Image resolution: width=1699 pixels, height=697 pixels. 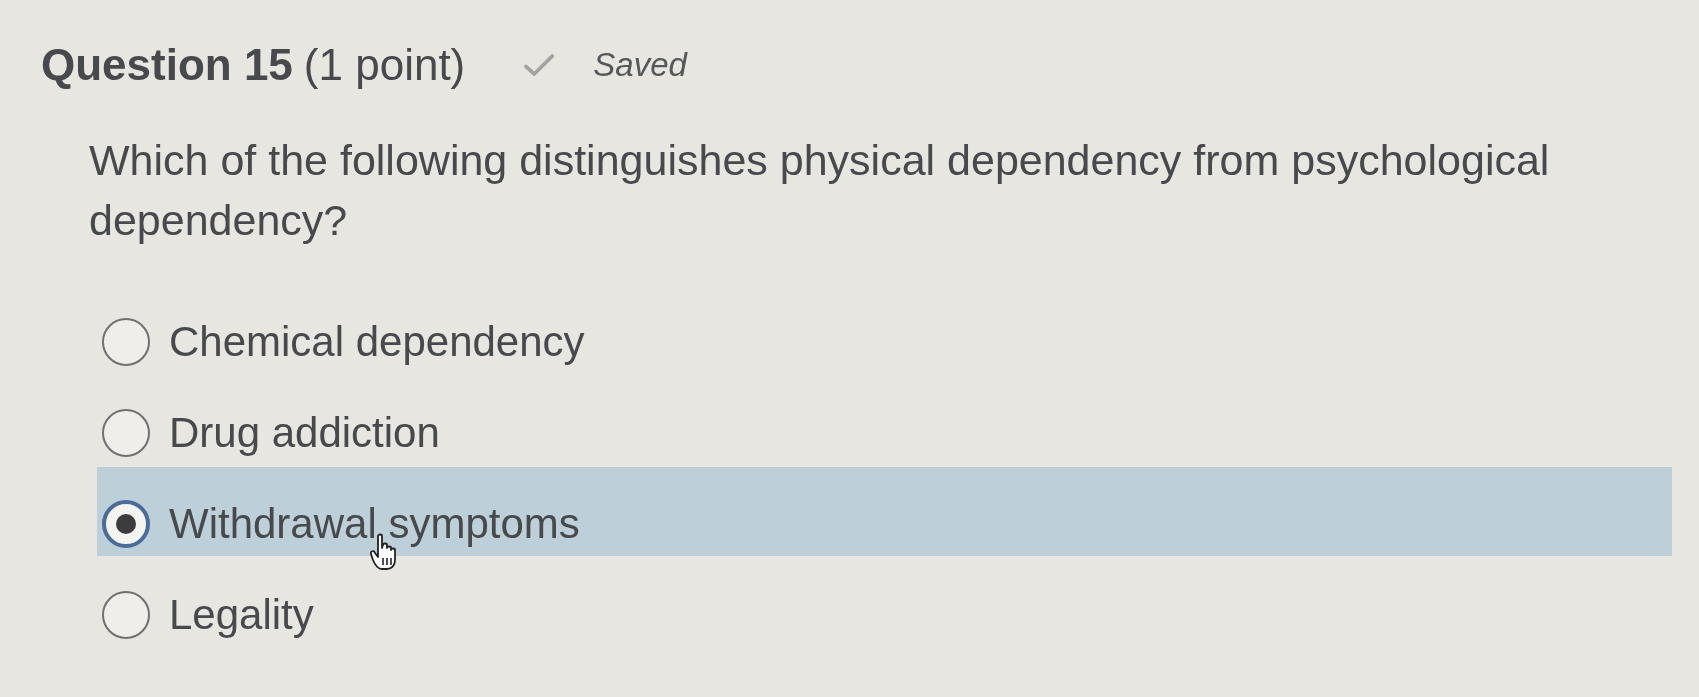 What do you see at coordinates (820, 190) in the screenshot?
I see `question-text: Which of the following distinguishes physical dependency from psychological dependency?` at bounding box center [820, 190].